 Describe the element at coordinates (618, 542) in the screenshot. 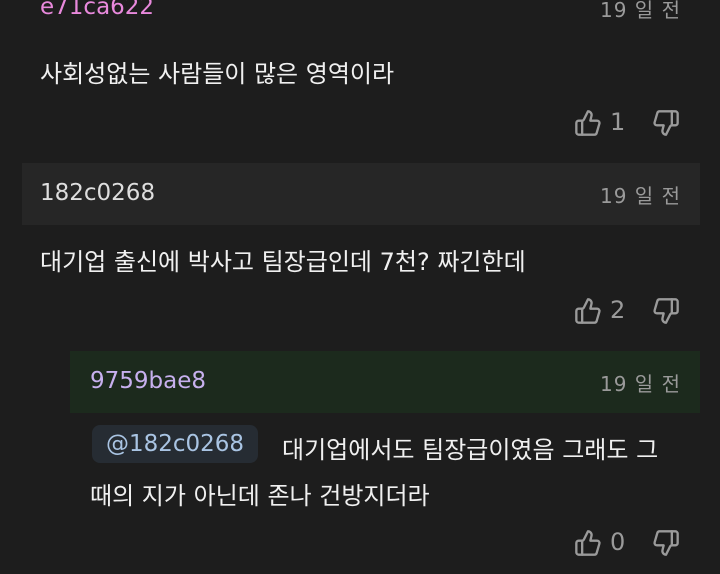

I see `like-count: 0` at that location.